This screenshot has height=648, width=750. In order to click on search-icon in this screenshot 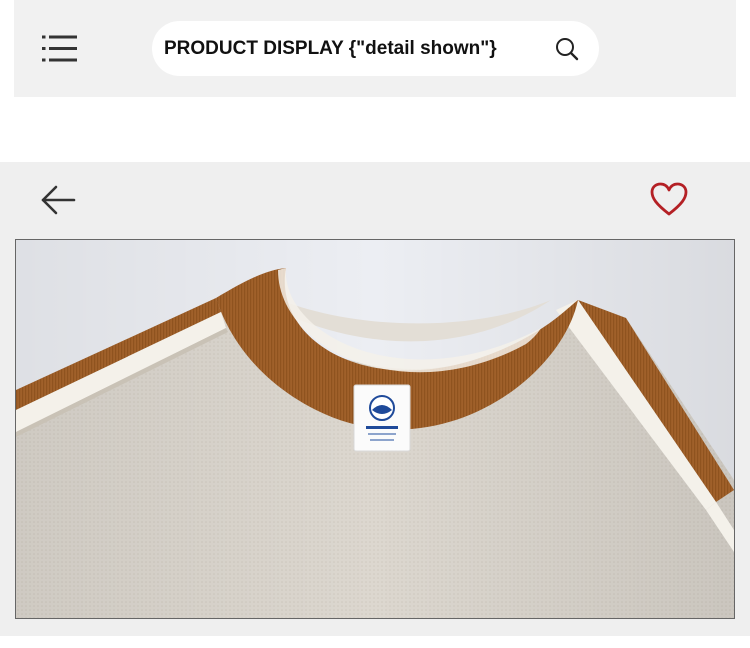, I will do `click(567, 49)`.